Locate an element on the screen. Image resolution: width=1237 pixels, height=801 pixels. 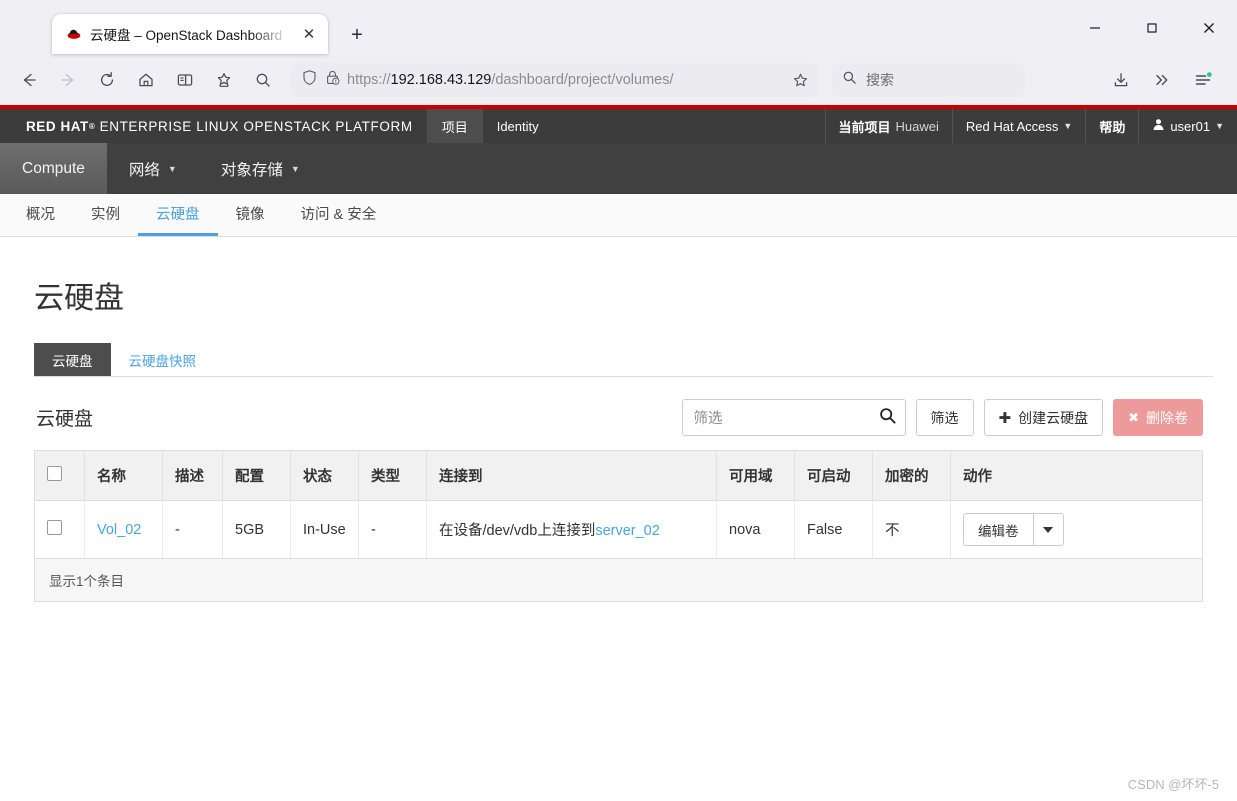
help-link: 帮助 is located at coordinates (1111, 126).